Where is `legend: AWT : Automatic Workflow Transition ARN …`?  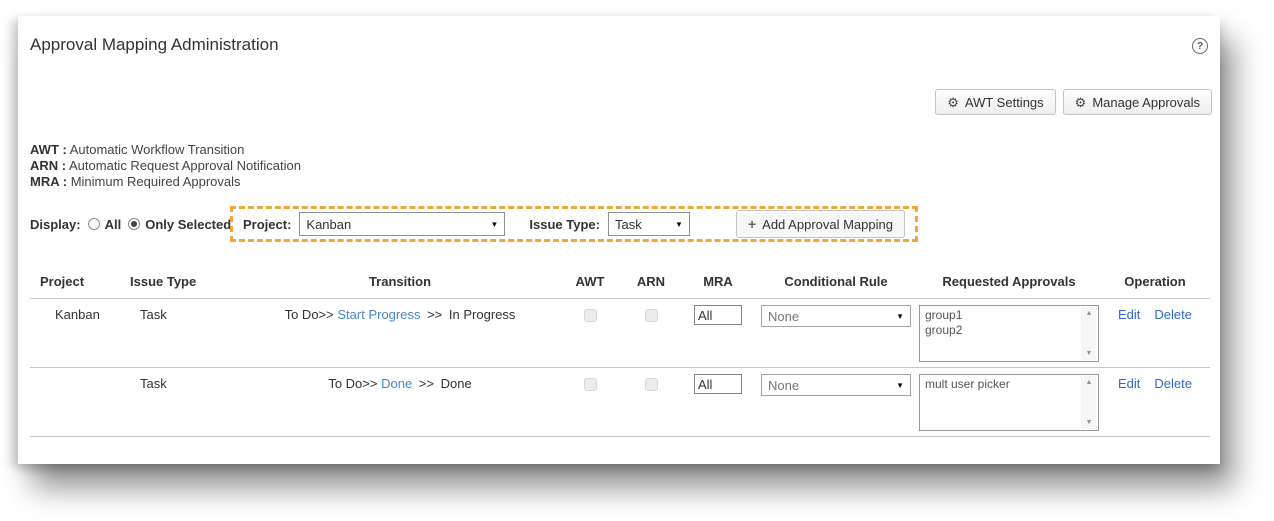
legend: AWT : Automatic Workflow Transition ARN … is located at coordinates (165, 166).